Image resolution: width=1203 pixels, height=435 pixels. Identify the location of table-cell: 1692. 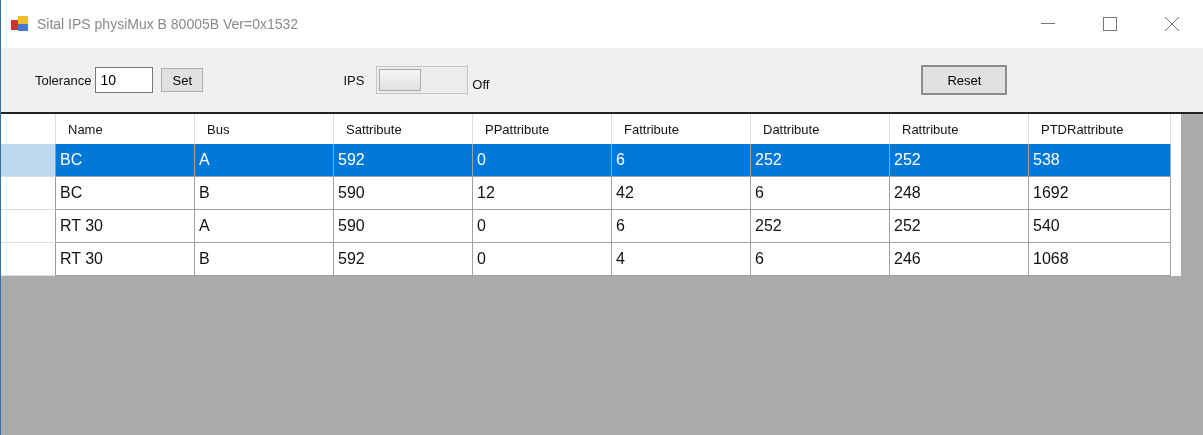
(1100, 193).